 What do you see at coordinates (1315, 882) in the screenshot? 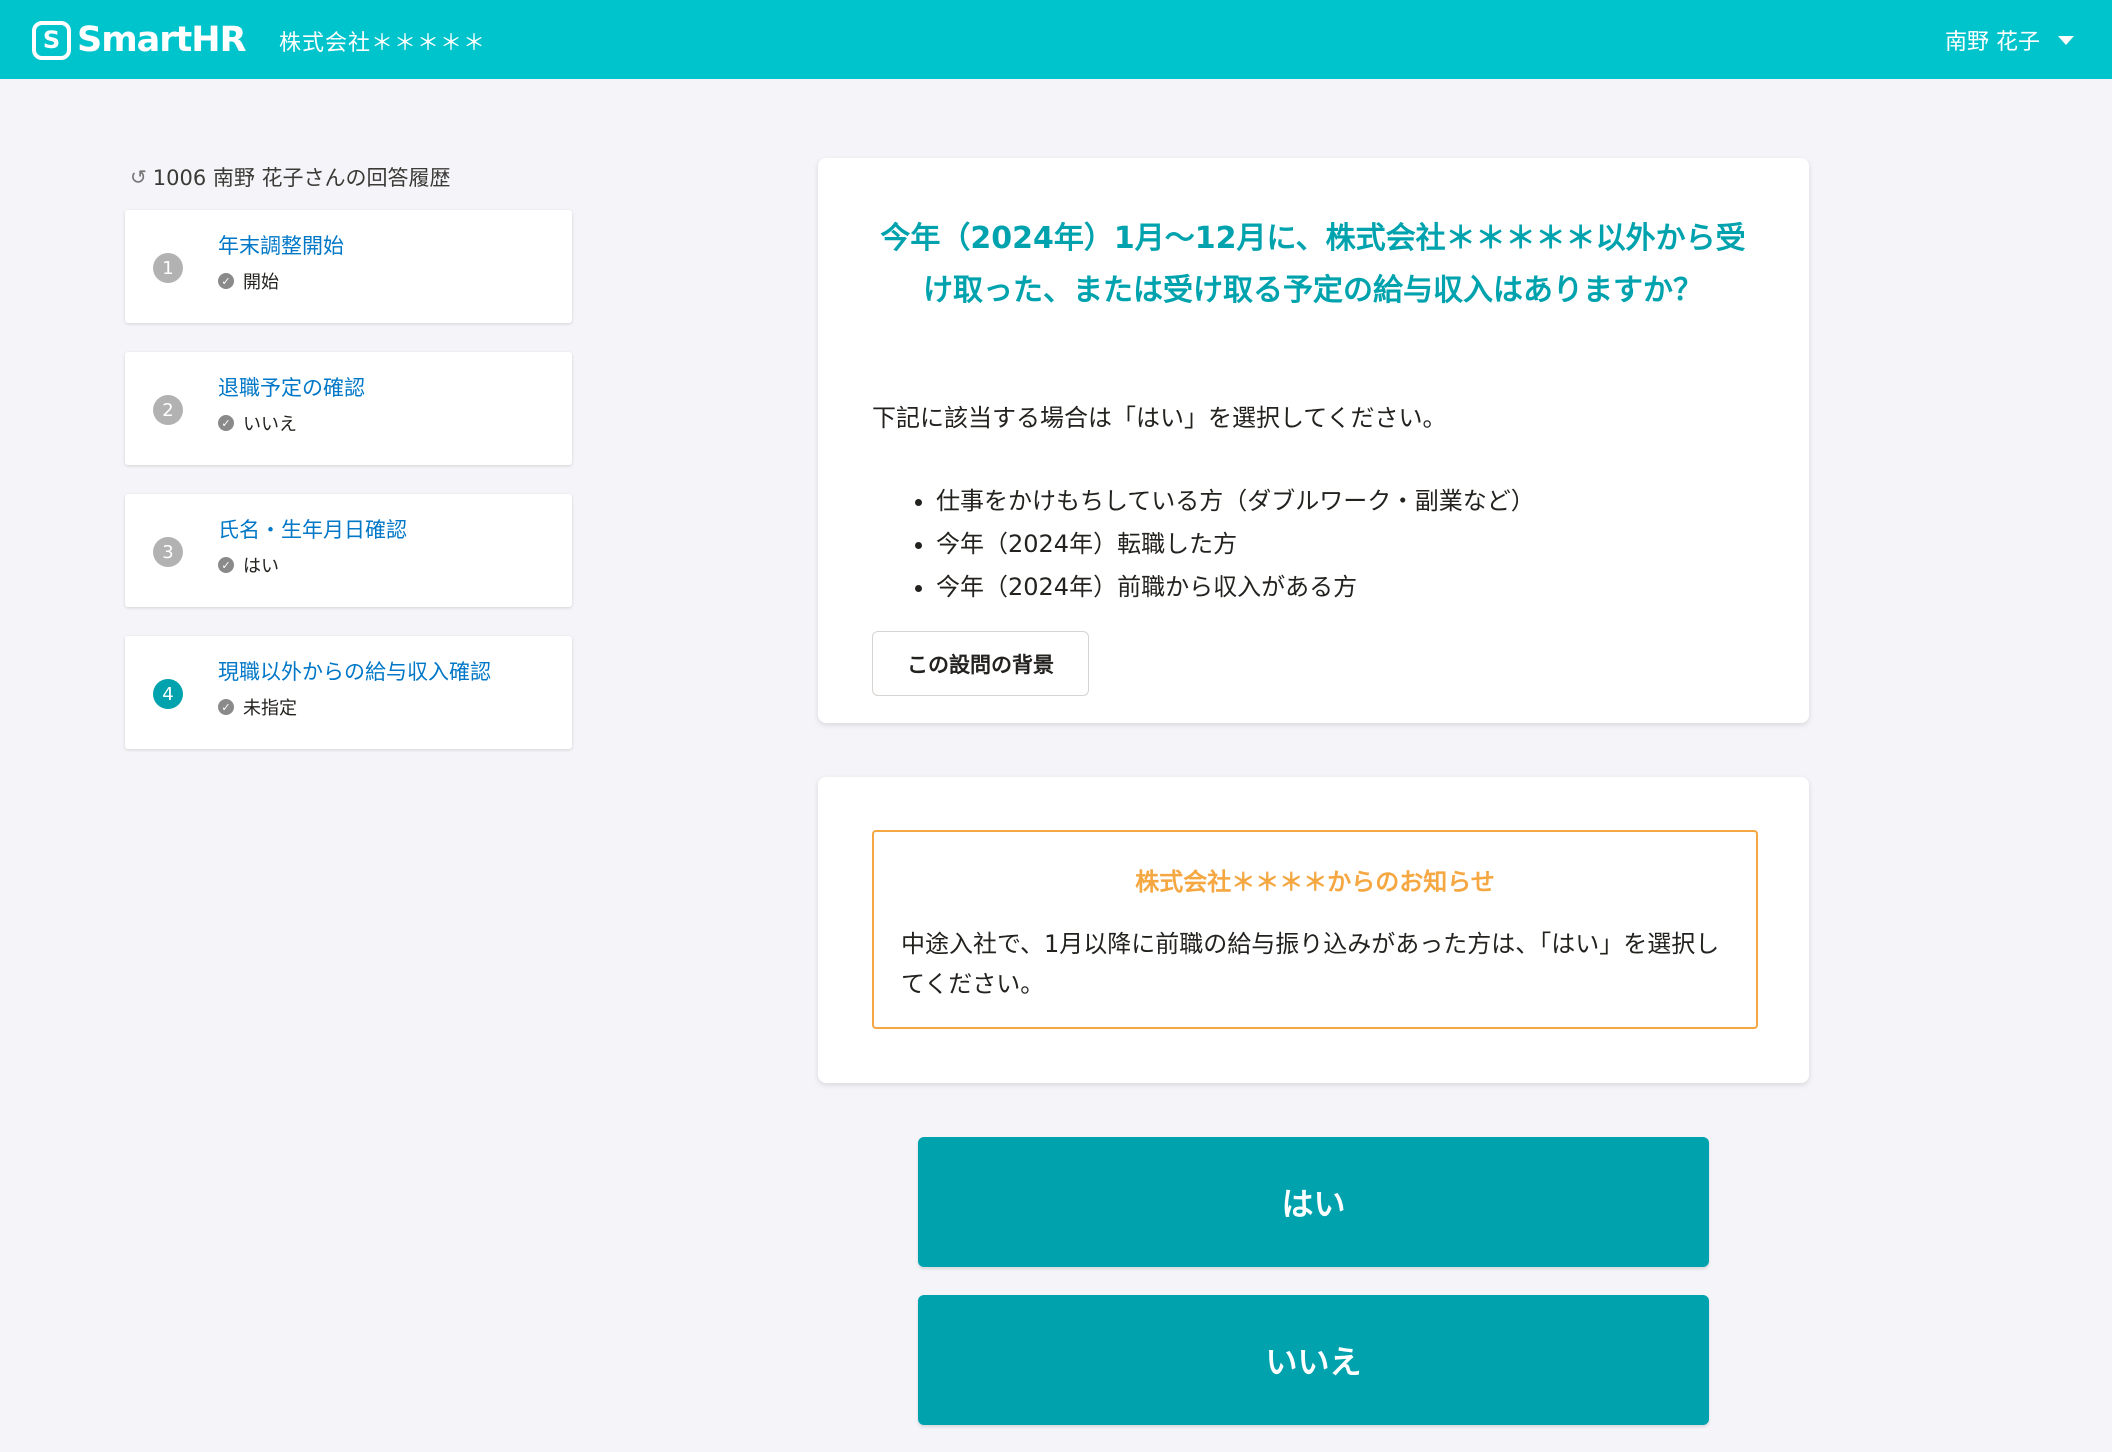
I see `notice-title: 株式会社＊＊＊＊からのお知らせ` at bounding box center [1315, 882].